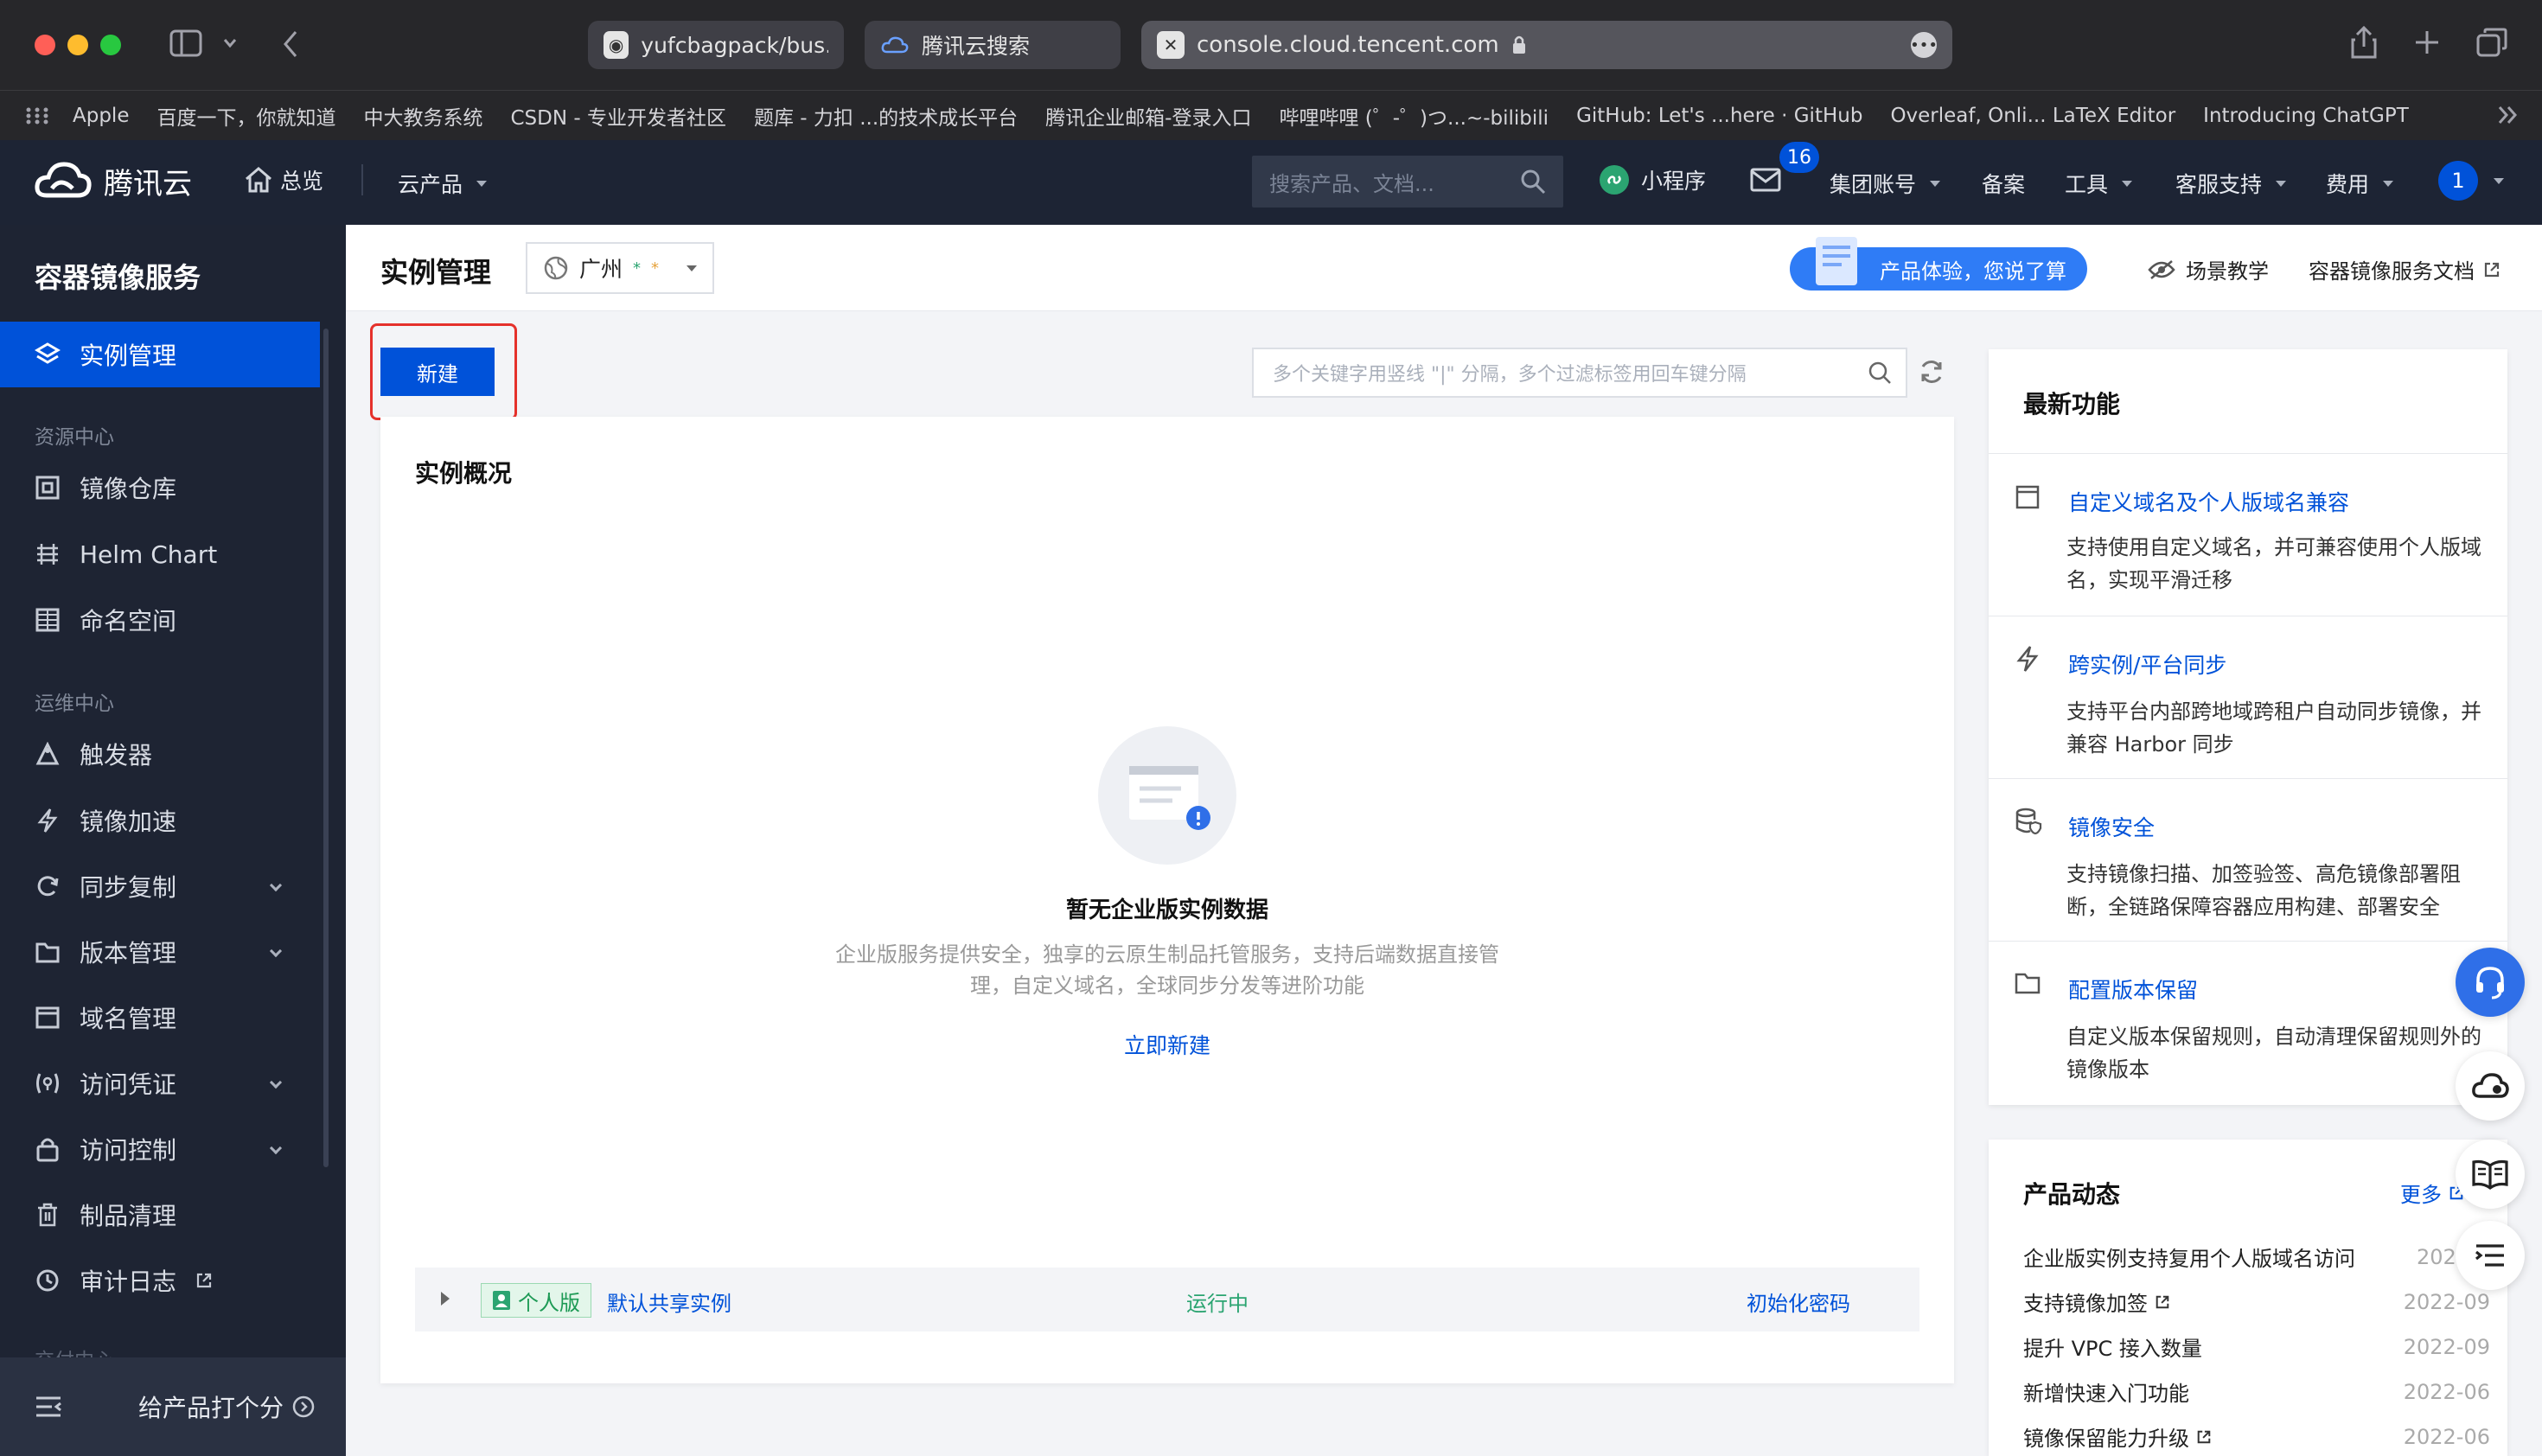 The image size is (2542, 1456). I want to click on nav-miniprogram-label: 小程序, so click(1674, 182).